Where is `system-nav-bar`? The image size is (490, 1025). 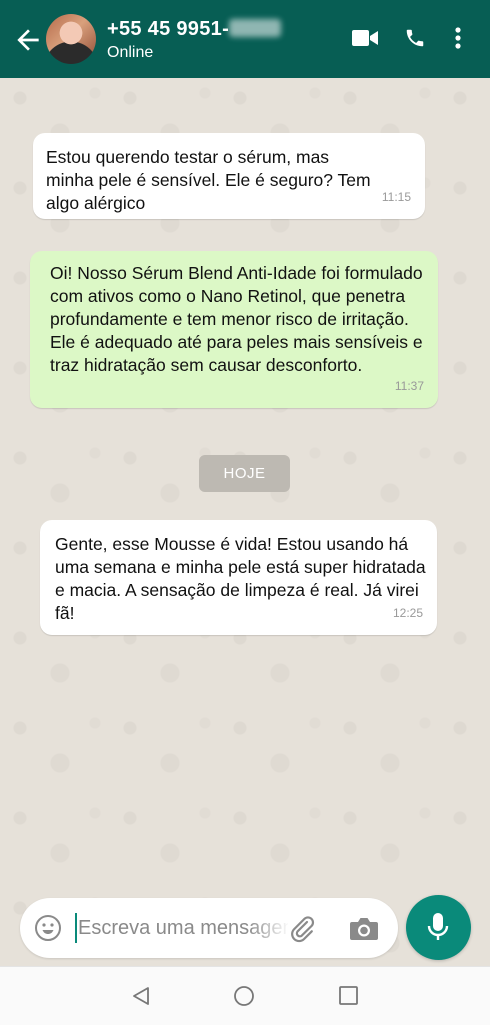 system-nav-bar is located at coordinates (245, 995).